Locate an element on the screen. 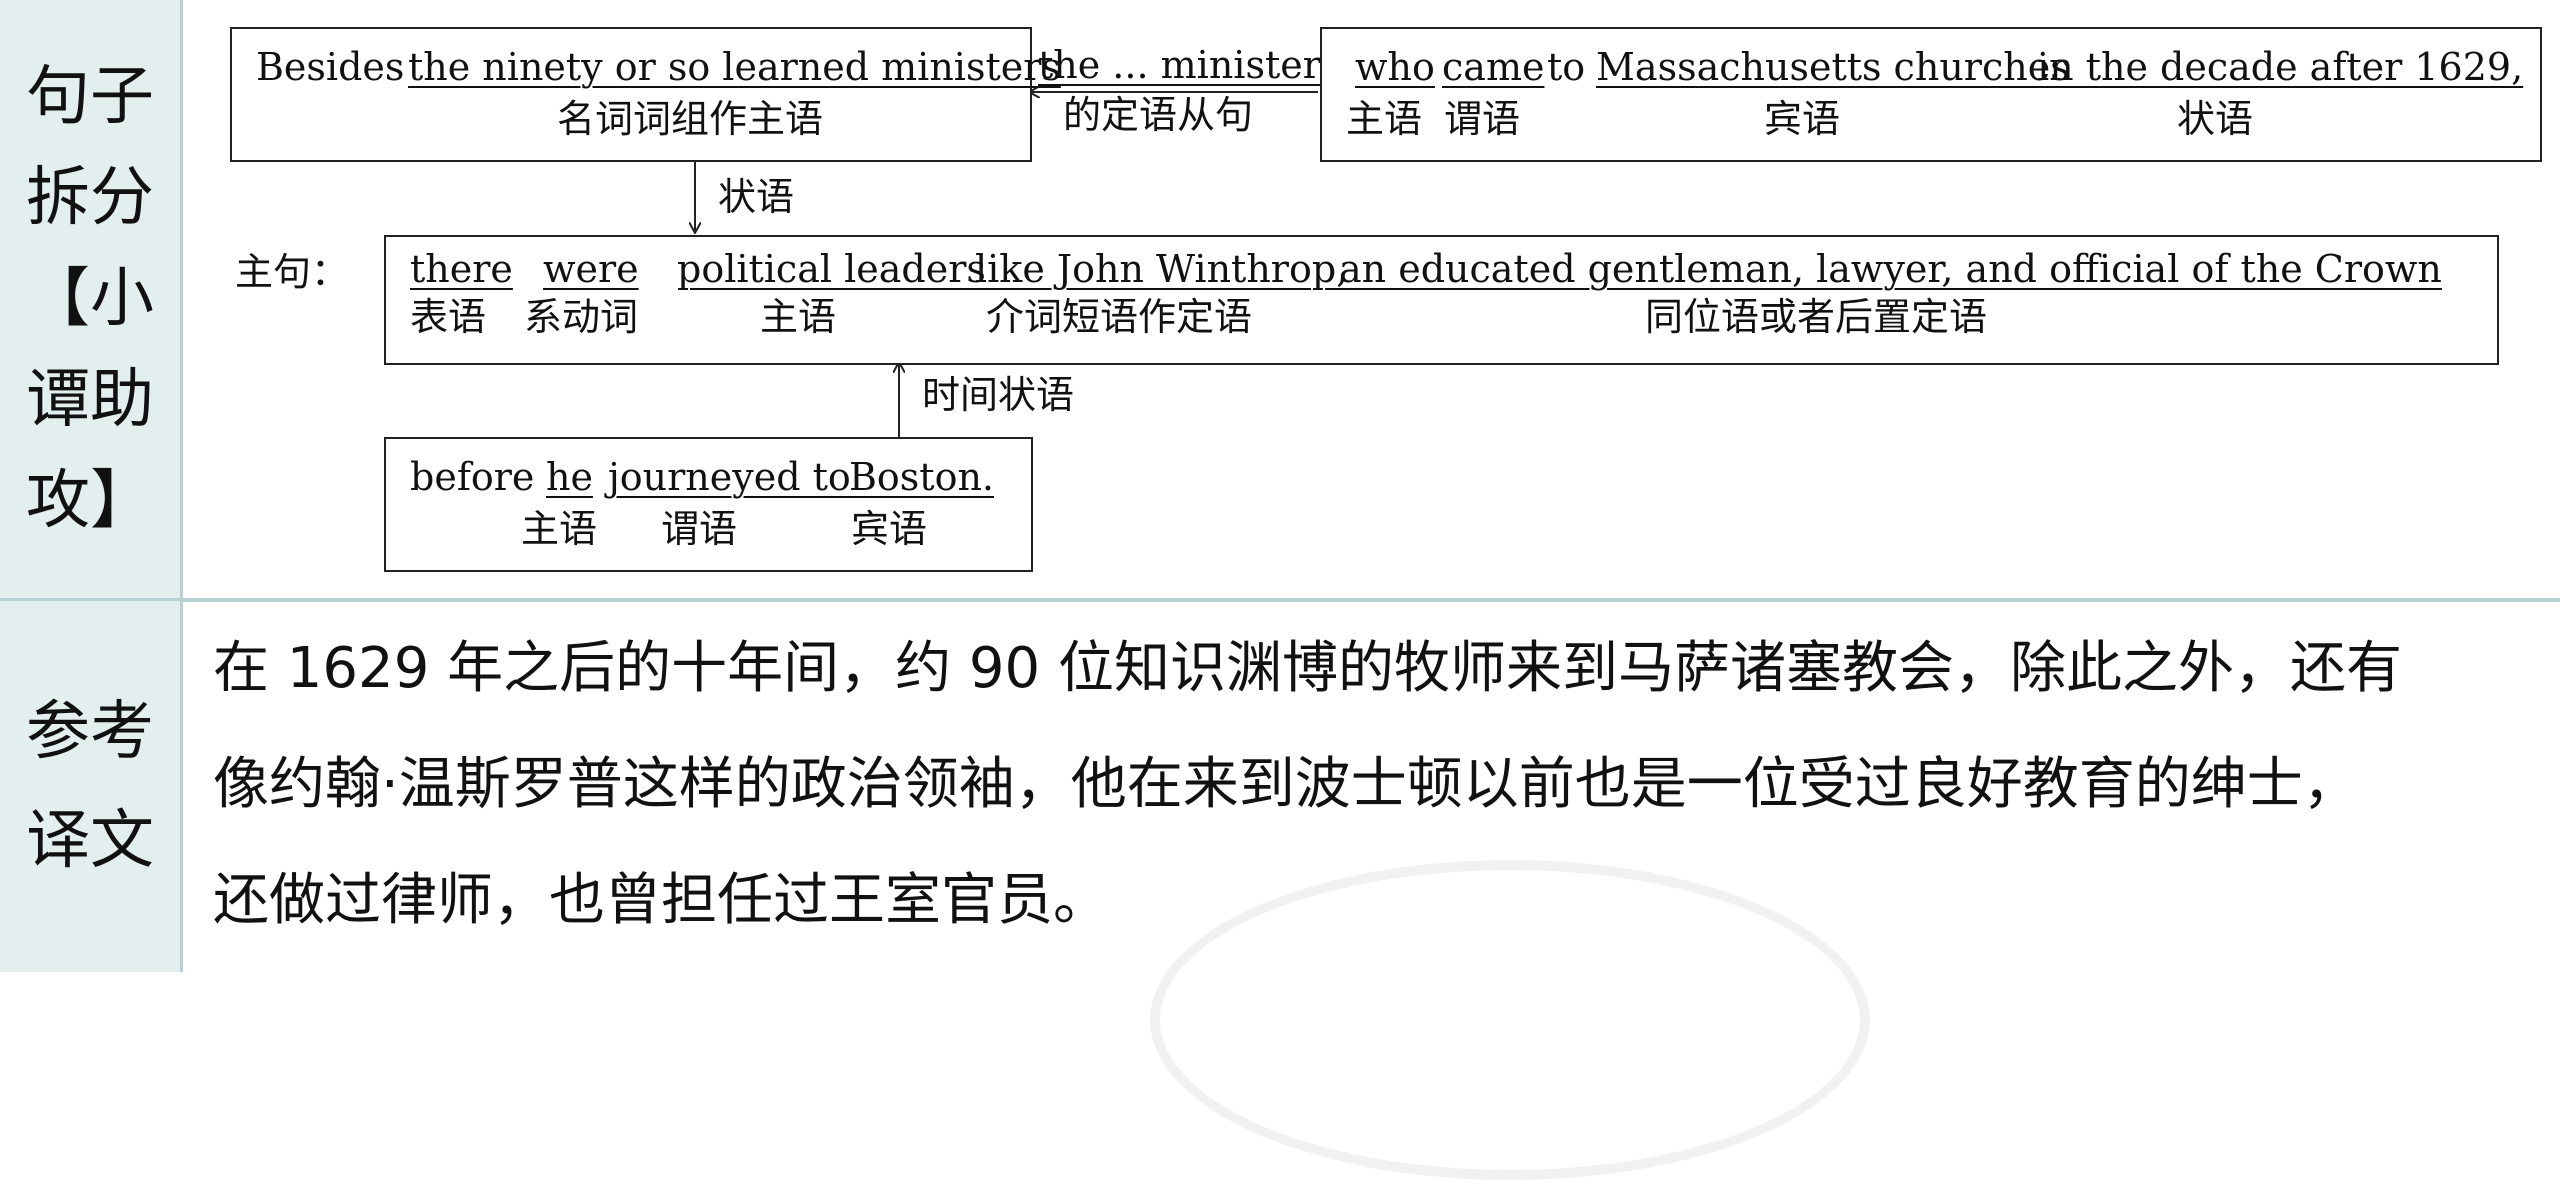 This screenshot has width=2560, height=1180. translation-line: 像约翰·温斯罗普这样的政治领袖，他在来到波士顿以前也是一位受过良好教育的绅士， is located at coordinates (1286, 784).